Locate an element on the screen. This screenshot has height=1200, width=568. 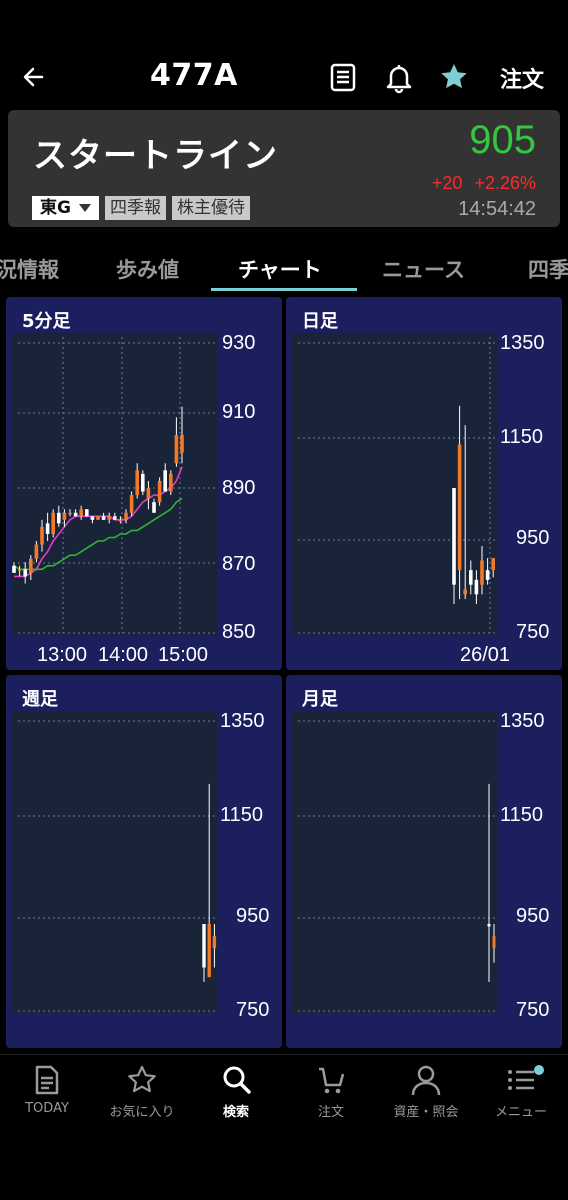
nav-label: お気に入り is located at coordinates (142, 1112).